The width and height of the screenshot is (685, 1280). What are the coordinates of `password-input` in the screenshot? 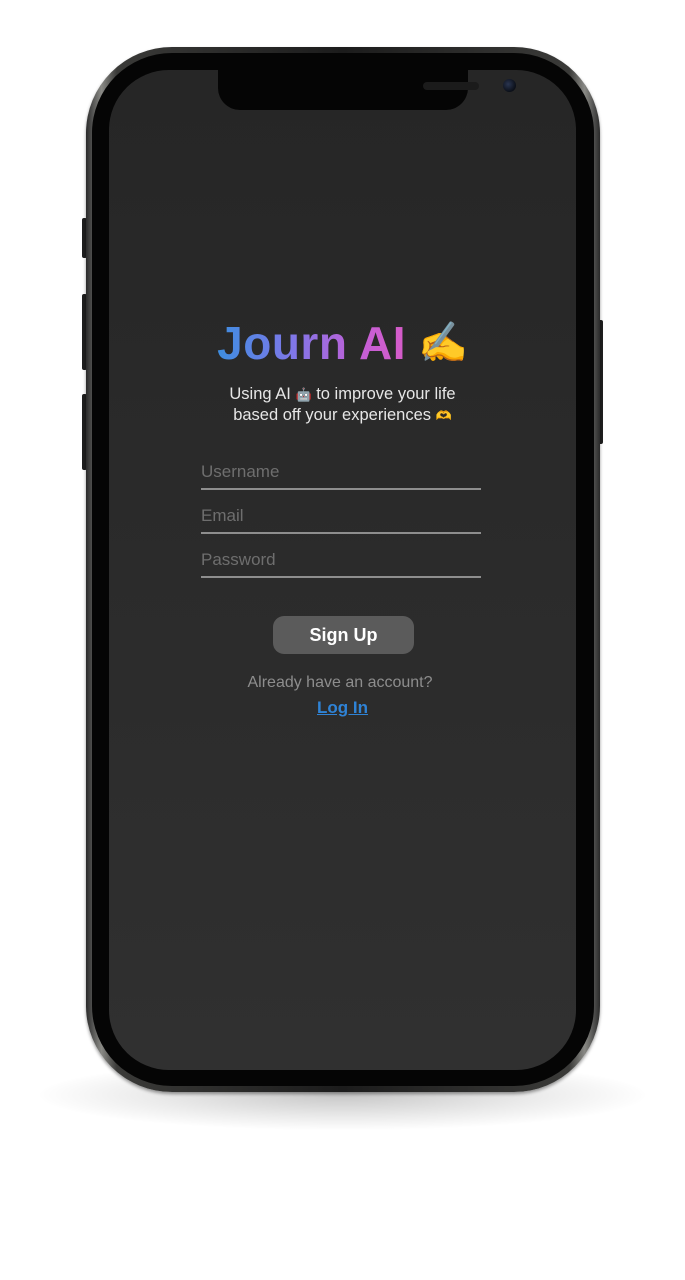 It's located at (341, 561).